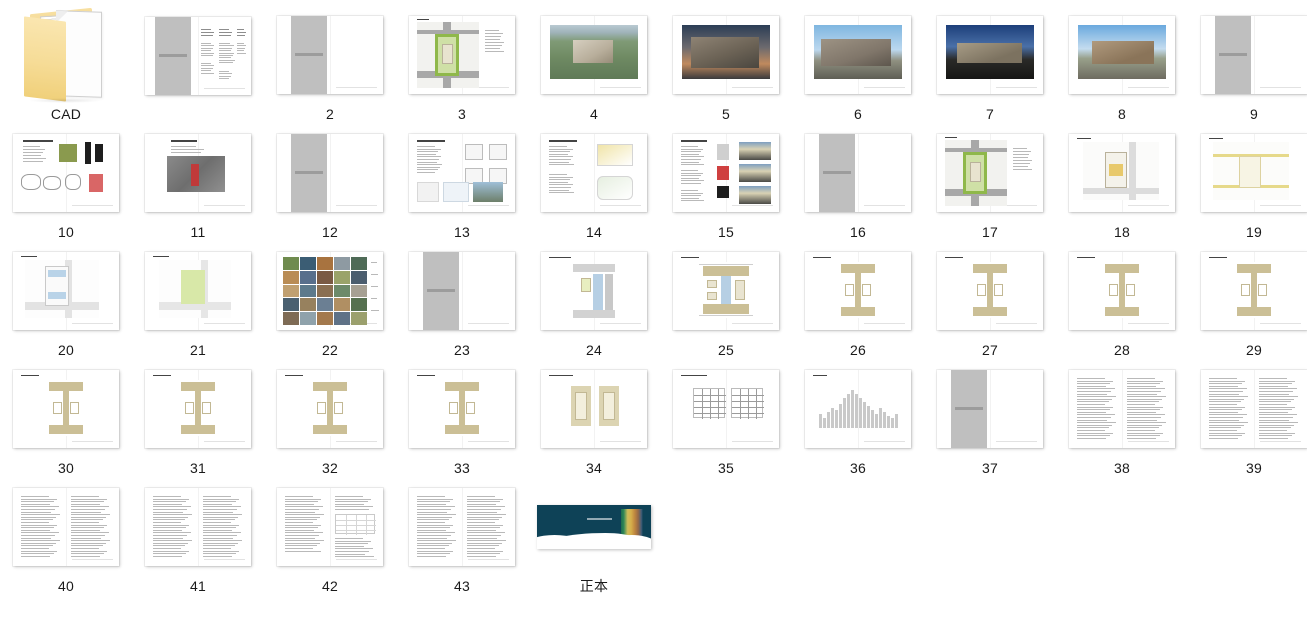 The height and width of the screenshot is (639, 1307). I want to click on file-item: 27, so click(990, 299).